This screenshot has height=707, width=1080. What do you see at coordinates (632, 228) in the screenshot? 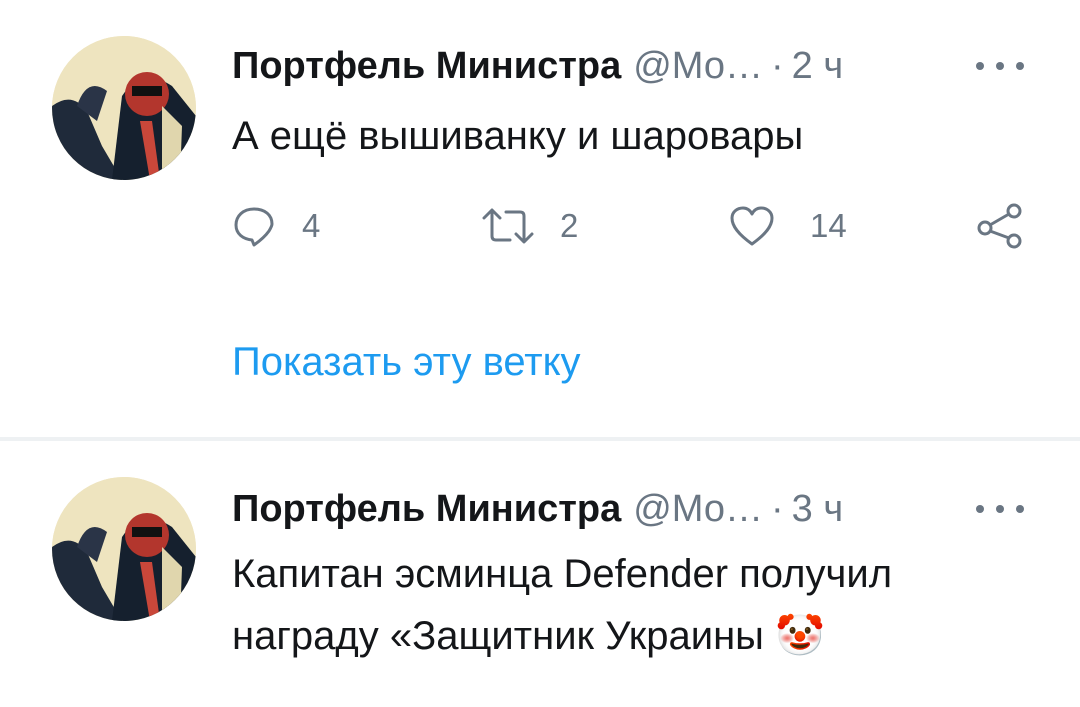
I see `tweet-actions: 4 2 14` at bounding box center [632, 228].